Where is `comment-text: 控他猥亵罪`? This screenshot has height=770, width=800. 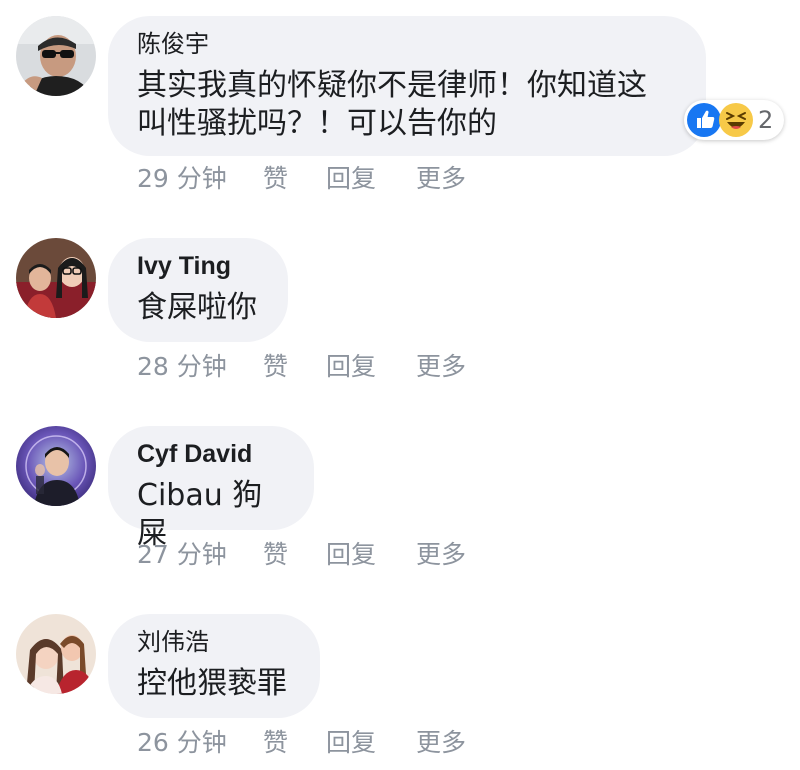
comment-text: 控他猥亵罪 is located at coordinates (212, 683).